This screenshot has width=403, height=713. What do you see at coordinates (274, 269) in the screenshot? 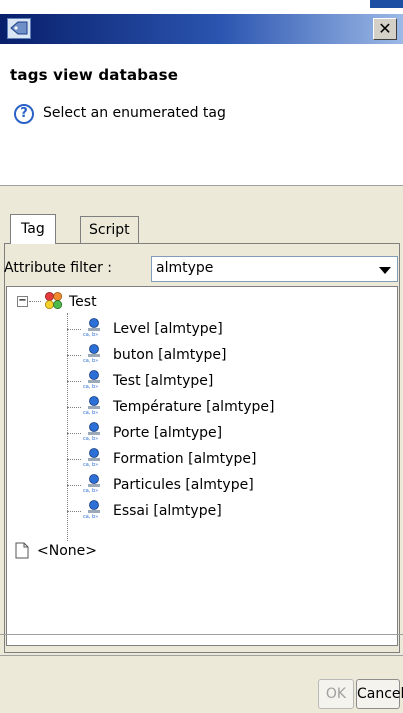
I see `attribute-filter-dropdown: almtype` at bounding box center [274, 269].